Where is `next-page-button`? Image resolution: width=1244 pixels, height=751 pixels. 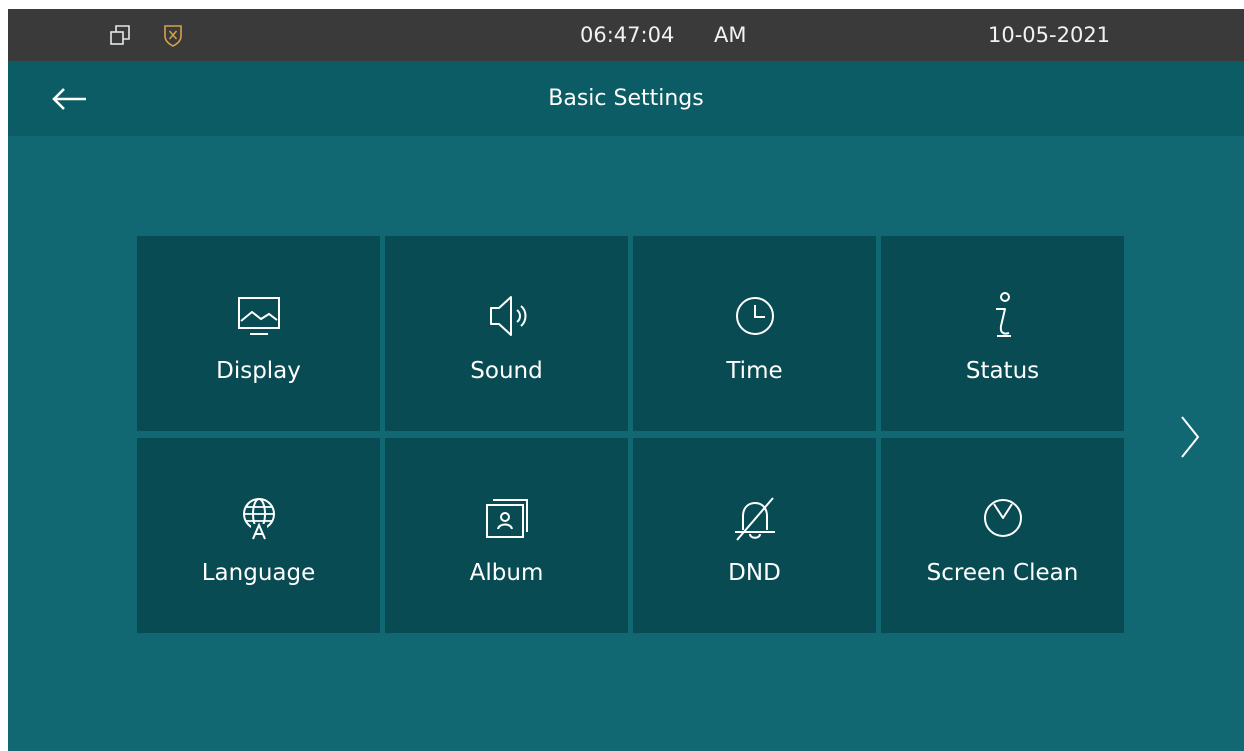 next-page-button is located at coordinates (1190, 437).